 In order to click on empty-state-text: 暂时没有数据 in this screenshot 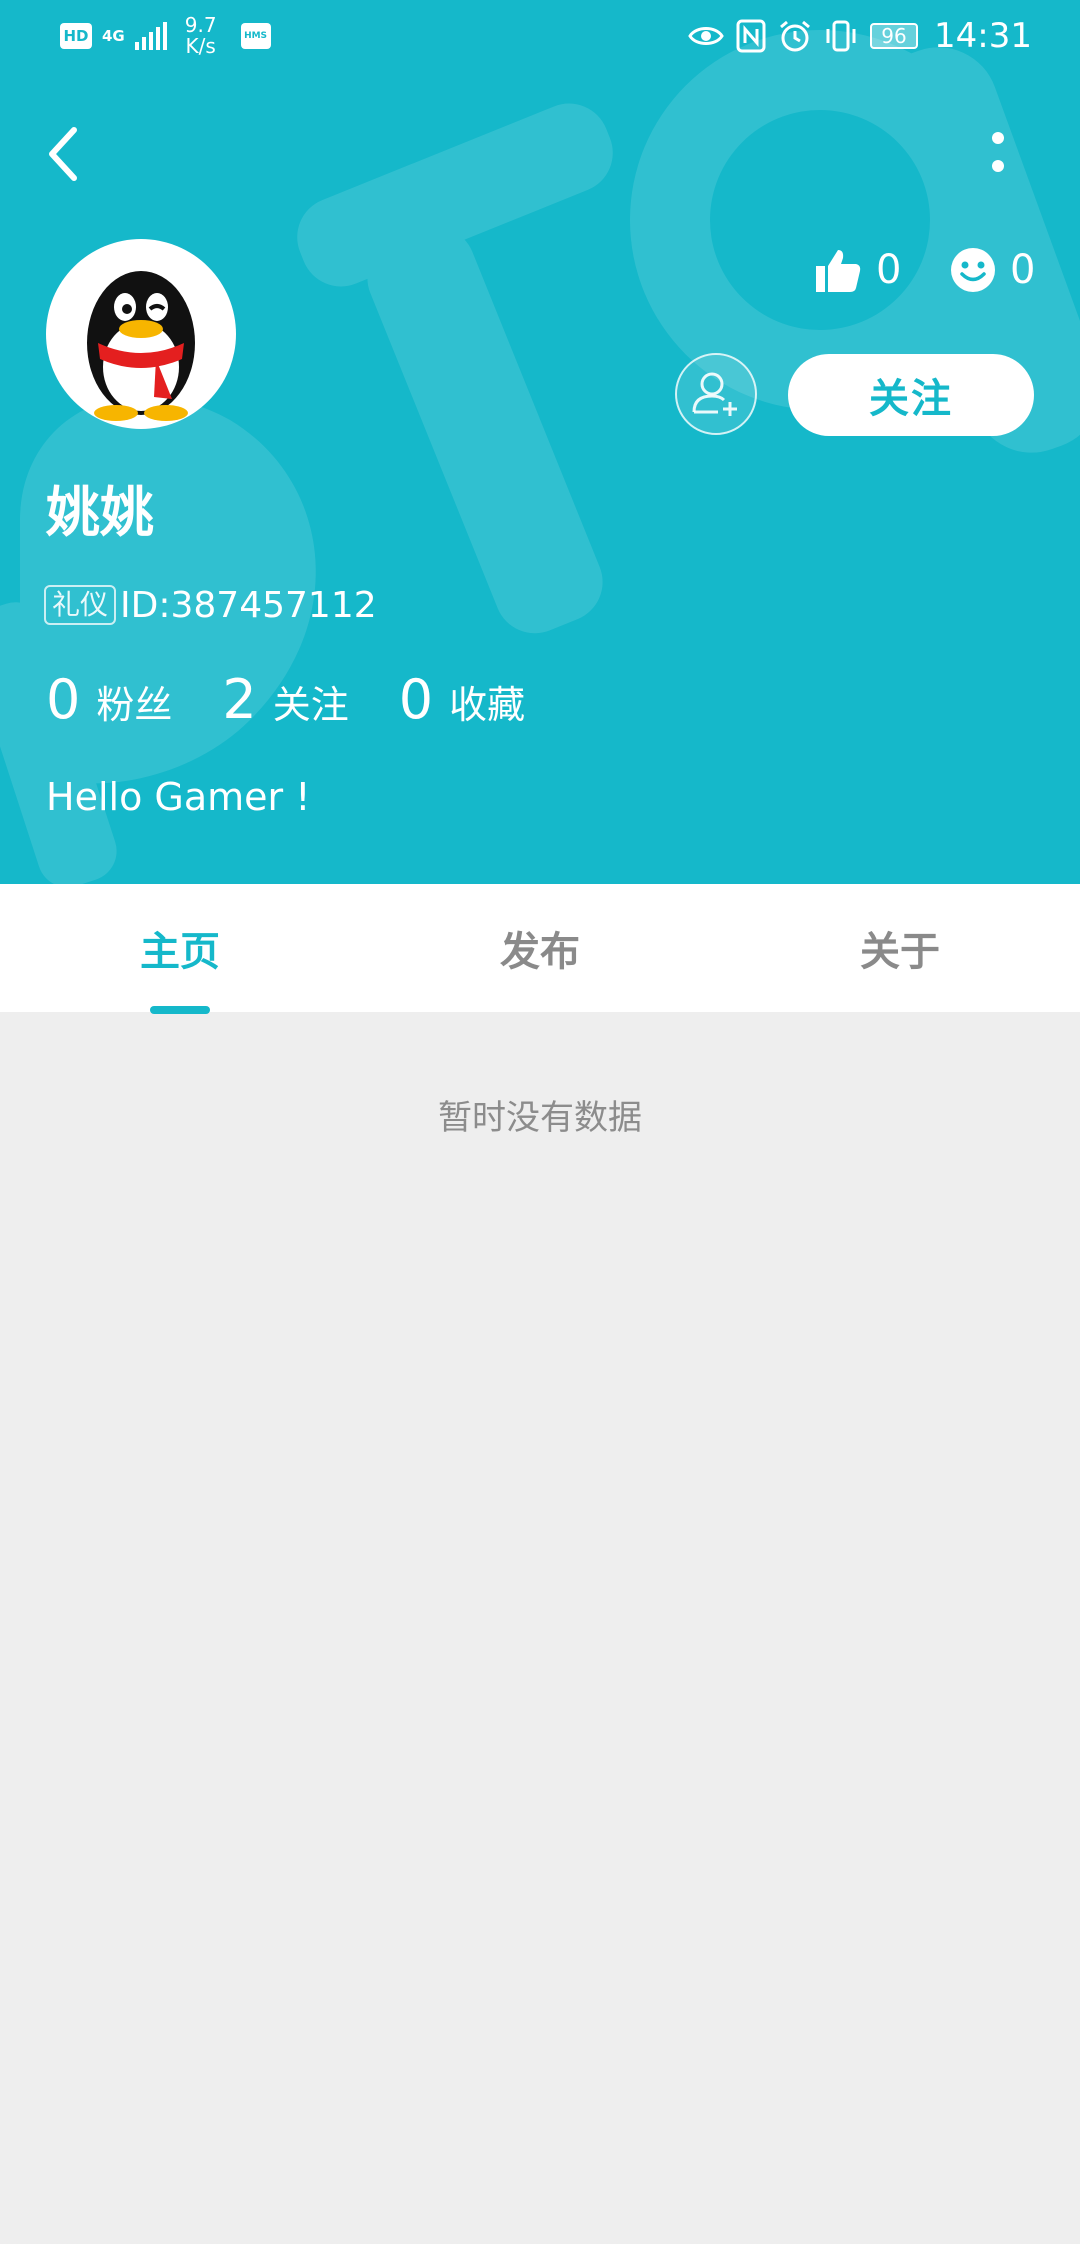, I will do `click(540, 1118)`.